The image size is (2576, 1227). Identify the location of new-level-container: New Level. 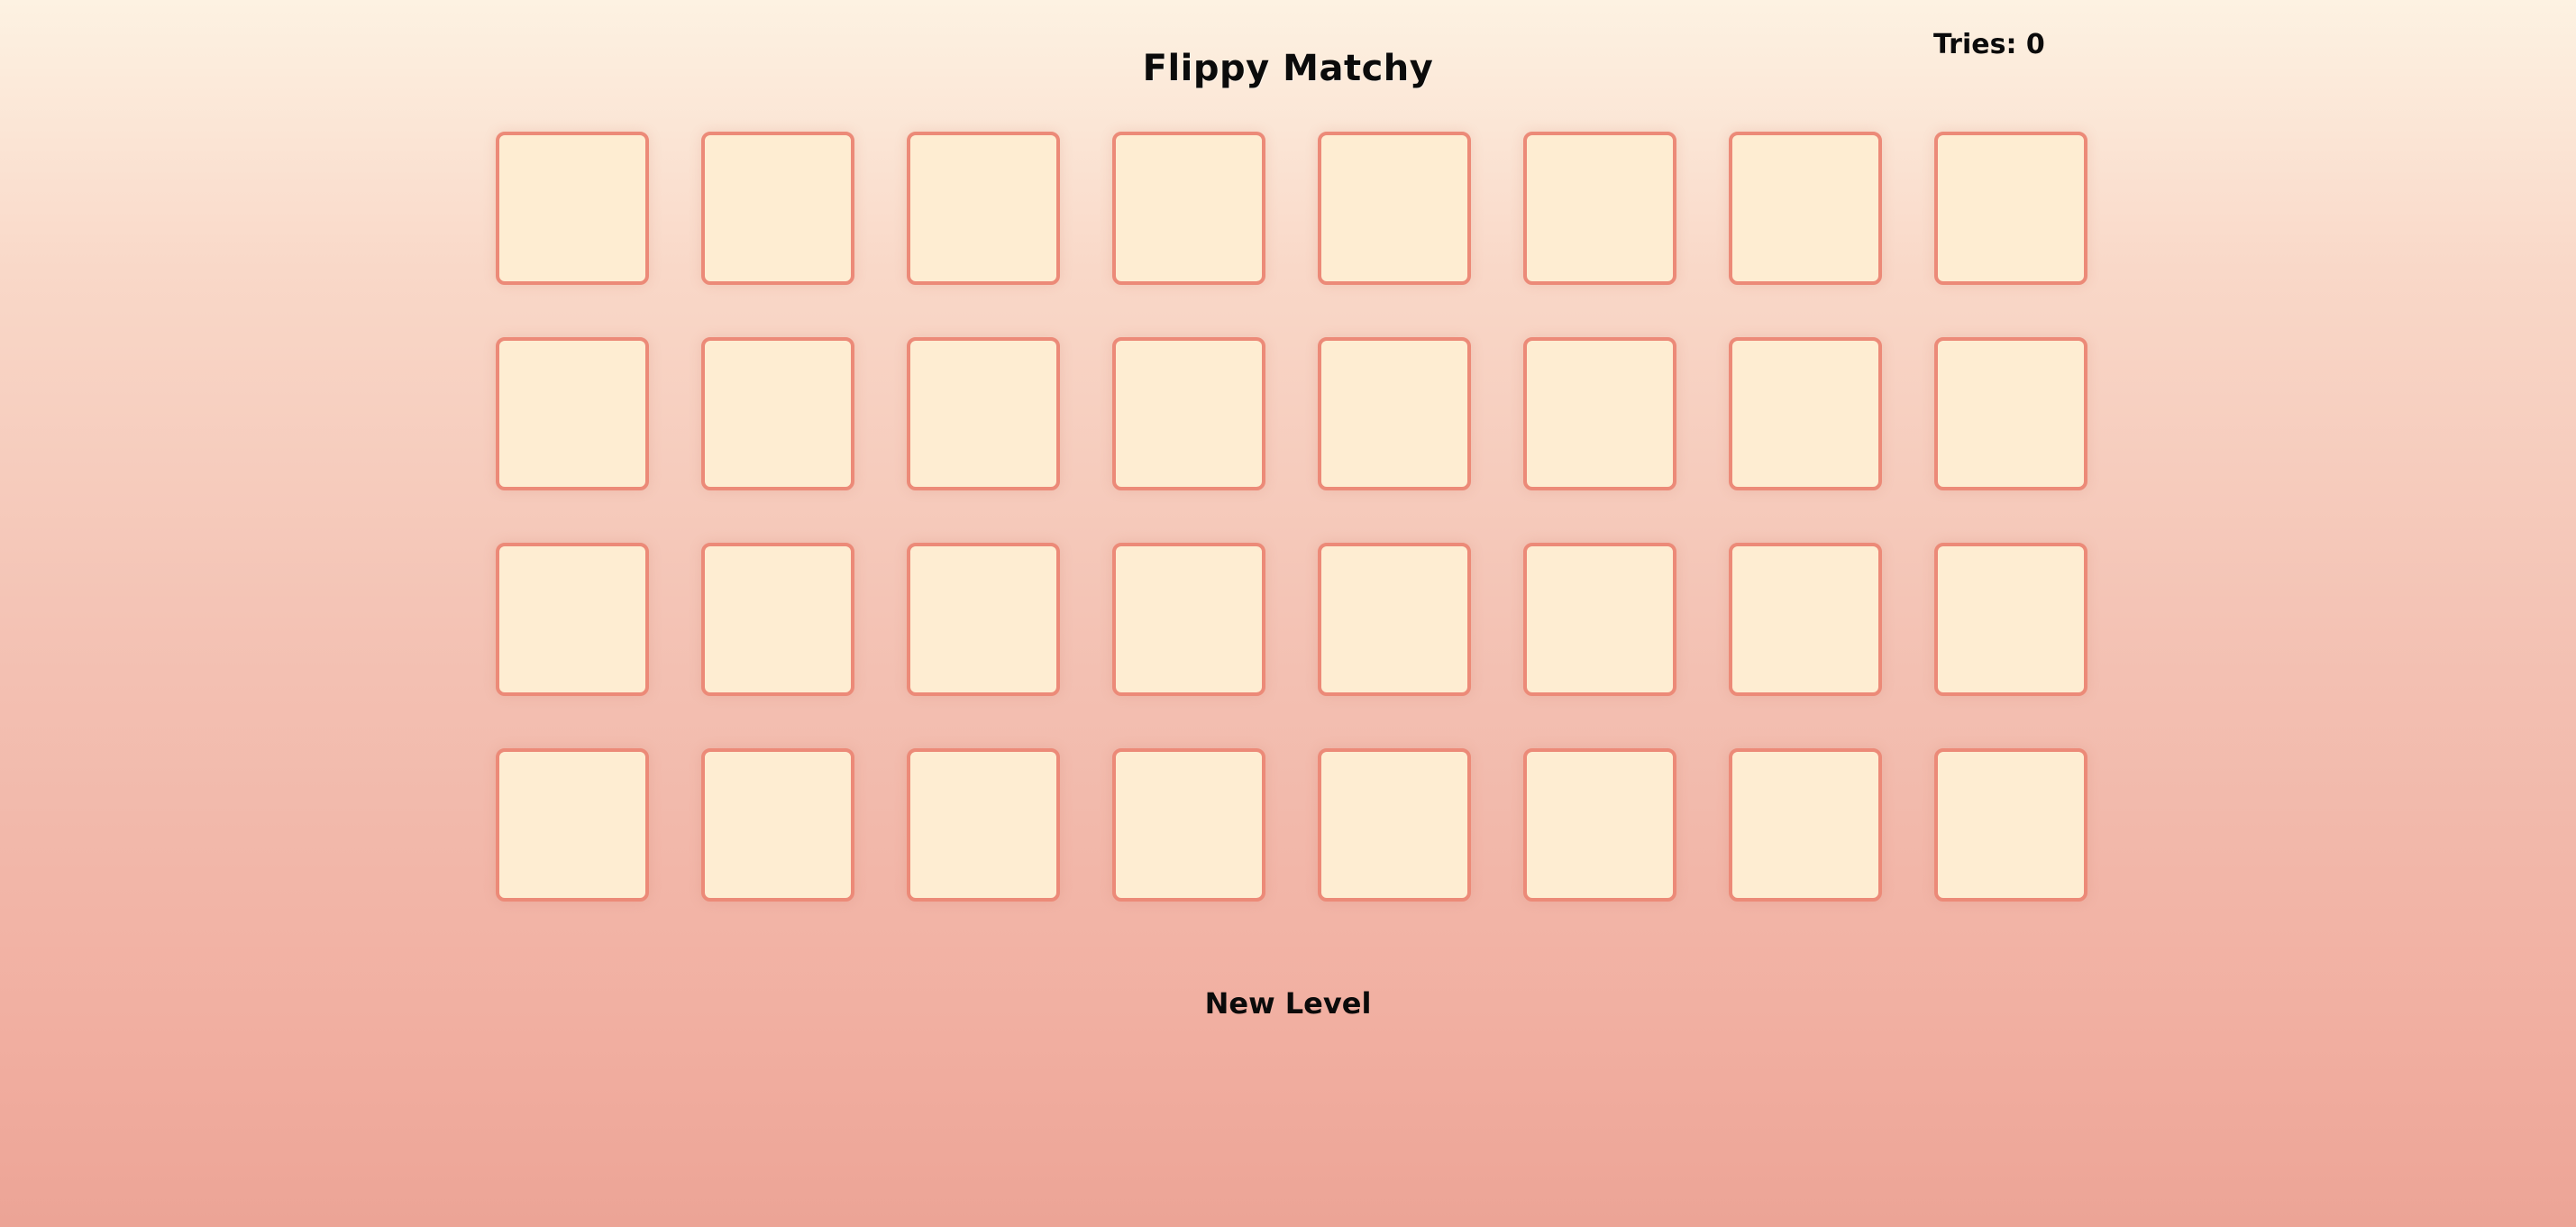
(1288, 1003).